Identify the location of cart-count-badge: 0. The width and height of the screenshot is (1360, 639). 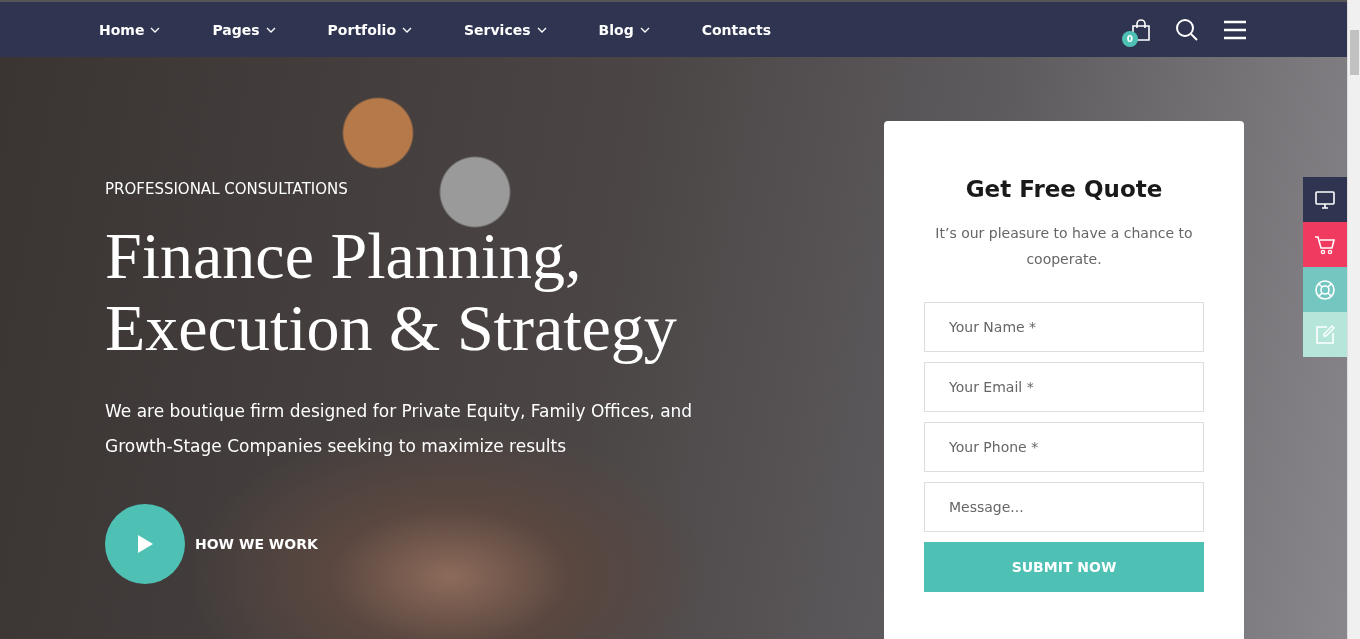
(1130, 38).